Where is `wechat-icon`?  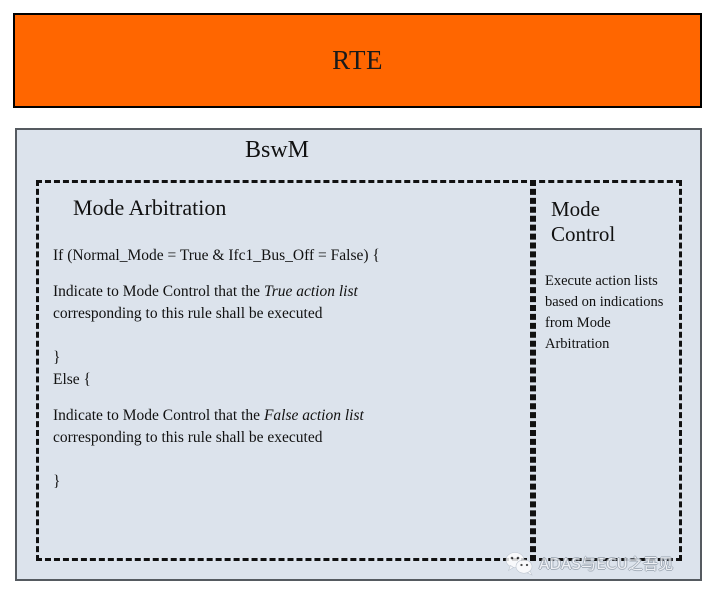 wechat-icon is located at coordinates (519, 564).